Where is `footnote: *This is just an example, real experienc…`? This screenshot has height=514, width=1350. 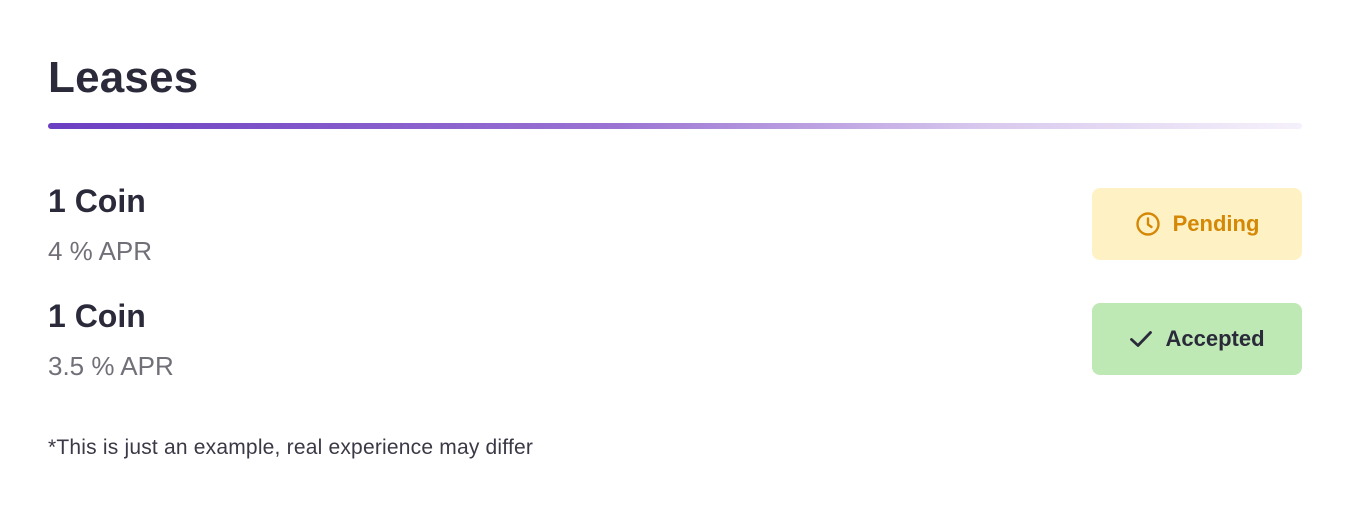
footnote: *This is just an example, real experienc… is located at coordinates (291, 447).